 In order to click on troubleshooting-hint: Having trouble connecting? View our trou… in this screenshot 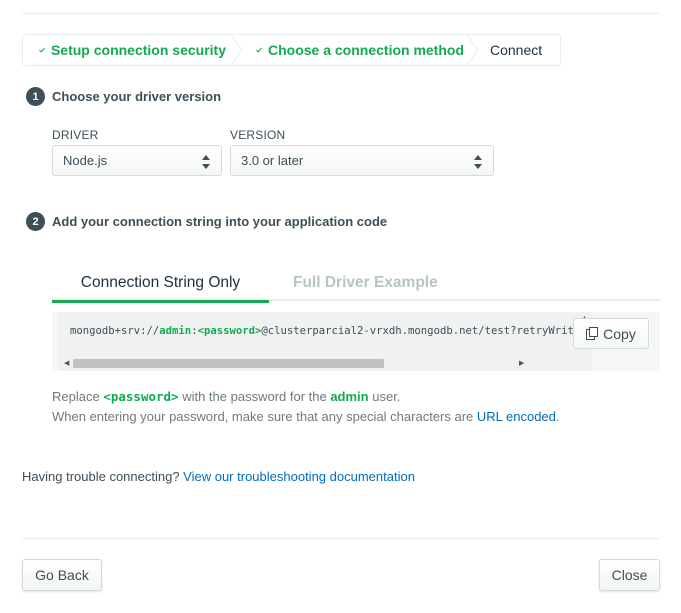, I will do `click(218, 476)`.